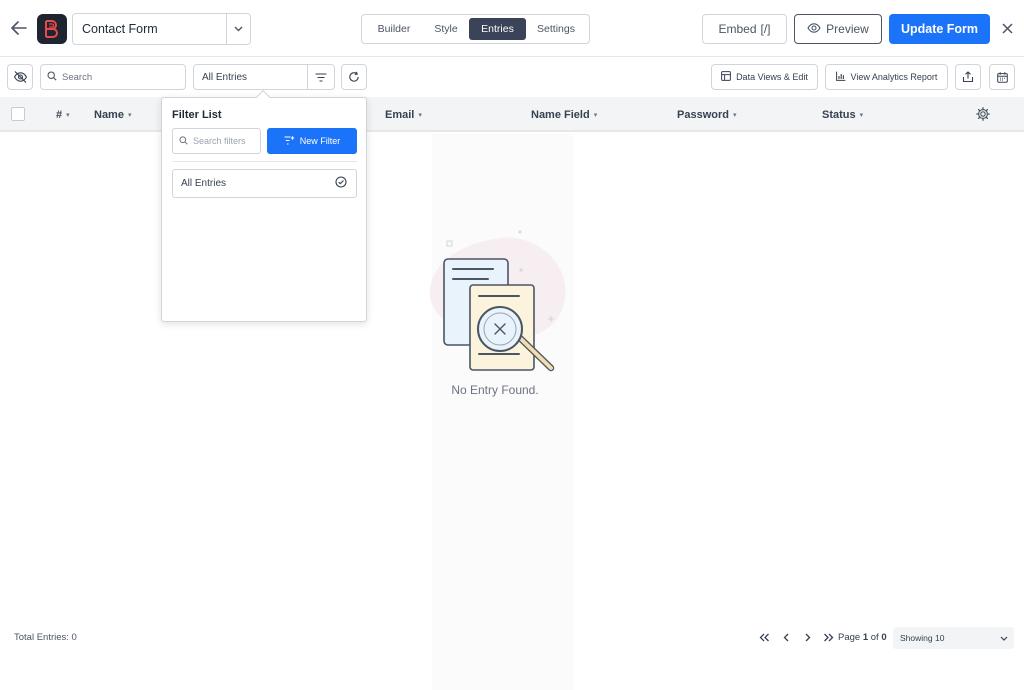  I want to click on check-circle-icon, so click(341, 183).